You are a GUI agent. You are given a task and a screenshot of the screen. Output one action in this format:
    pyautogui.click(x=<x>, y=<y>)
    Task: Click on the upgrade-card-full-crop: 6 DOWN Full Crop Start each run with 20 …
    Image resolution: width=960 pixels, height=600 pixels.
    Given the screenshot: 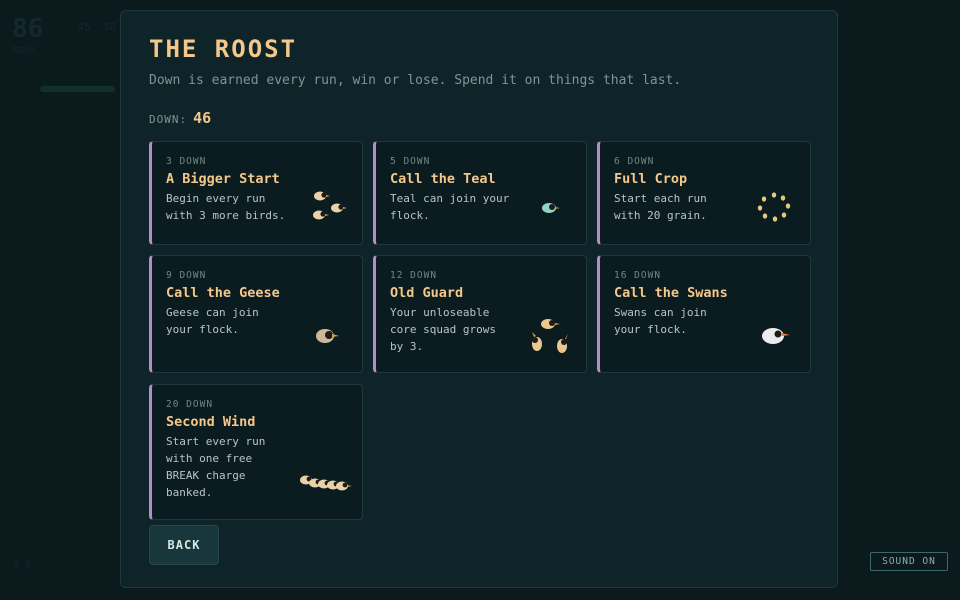 What is the action you would take?
    pyautogui.click(x=704, y=193)
    